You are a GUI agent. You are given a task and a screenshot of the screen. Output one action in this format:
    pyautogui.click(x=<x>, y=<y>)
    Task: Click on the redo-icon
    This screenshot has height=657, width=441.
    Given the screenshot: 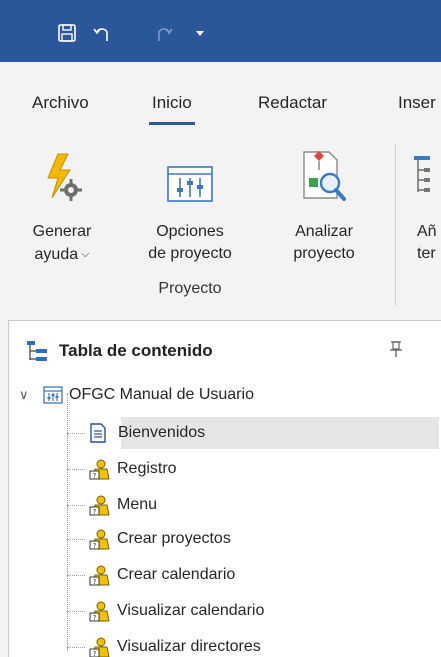 What is the action you would take?
    pyautogui.click(x=165, y=34)
    